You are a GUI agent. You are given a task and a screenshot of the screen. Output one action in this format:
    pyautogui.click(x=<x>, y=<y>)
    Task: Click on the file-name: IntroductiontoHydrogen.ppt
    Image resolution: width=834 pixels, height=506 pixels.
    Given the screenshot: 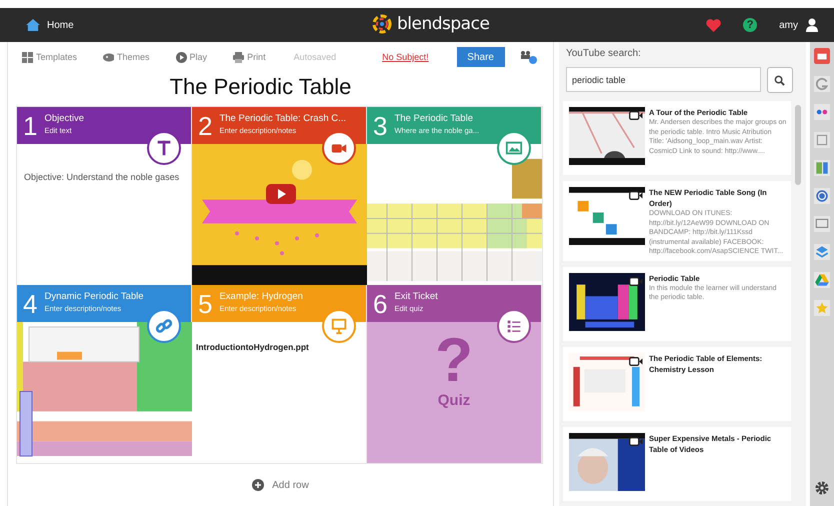 What is the action you would take?
    pyautogui.click(x=281, y=347)
    